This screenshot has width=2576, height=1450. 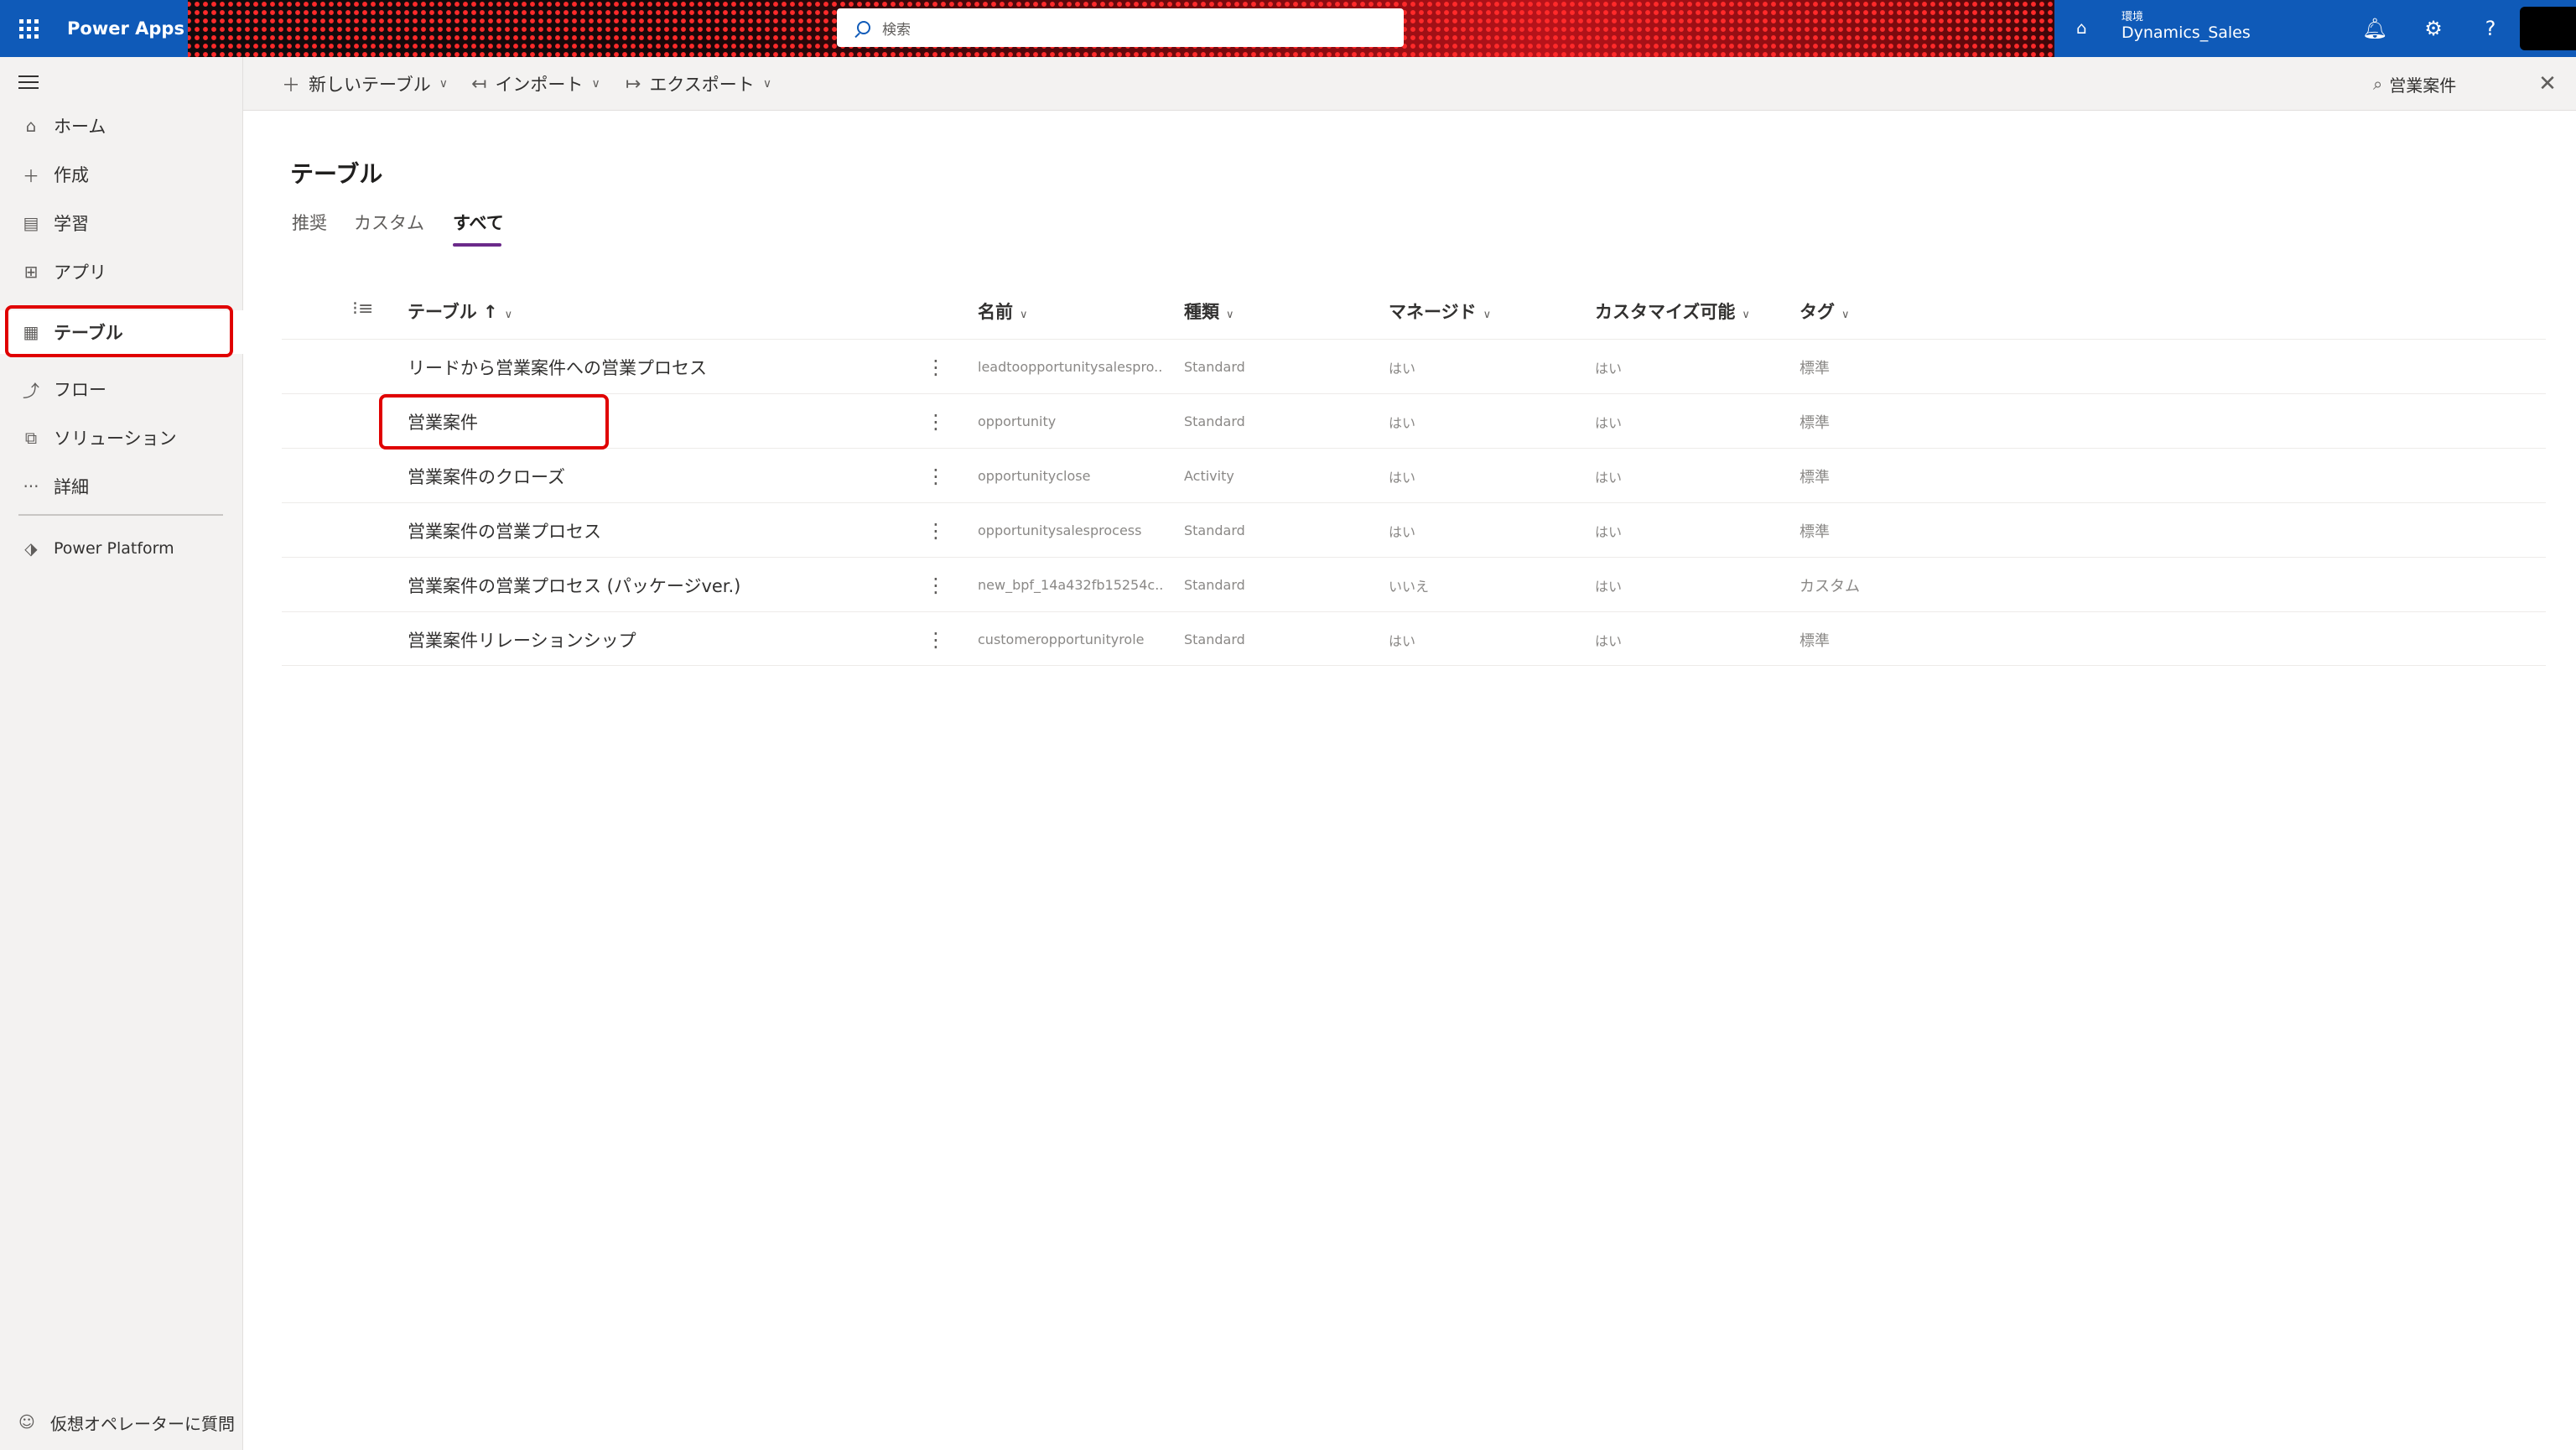 What do you see at coordinates (702, 85) in the screenshot?
I see `export-label: エクスポート` at bounding box center [702, 85].